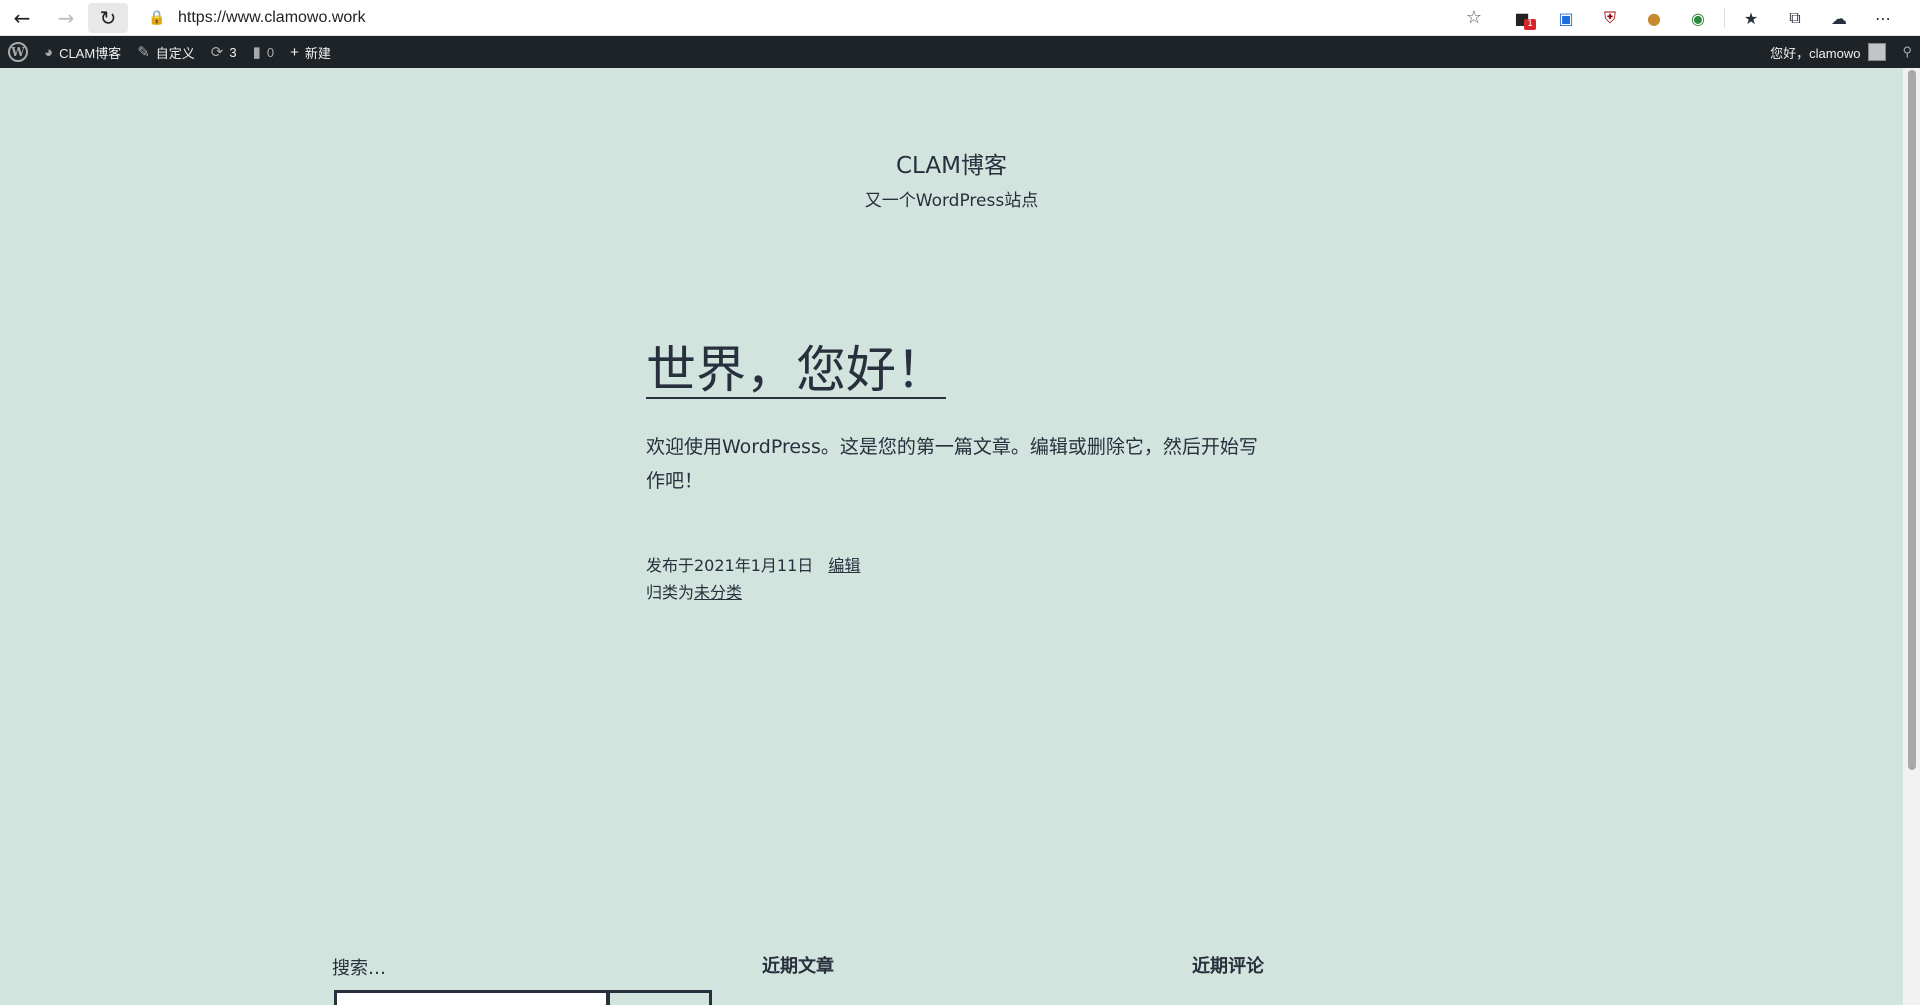 This screenshot has height=1005, width=1920. What do you see at coordinates (951, 201) in the screenshot?
I see `site-description: 又一个WordPress站点` at bounding box center [951, 201].